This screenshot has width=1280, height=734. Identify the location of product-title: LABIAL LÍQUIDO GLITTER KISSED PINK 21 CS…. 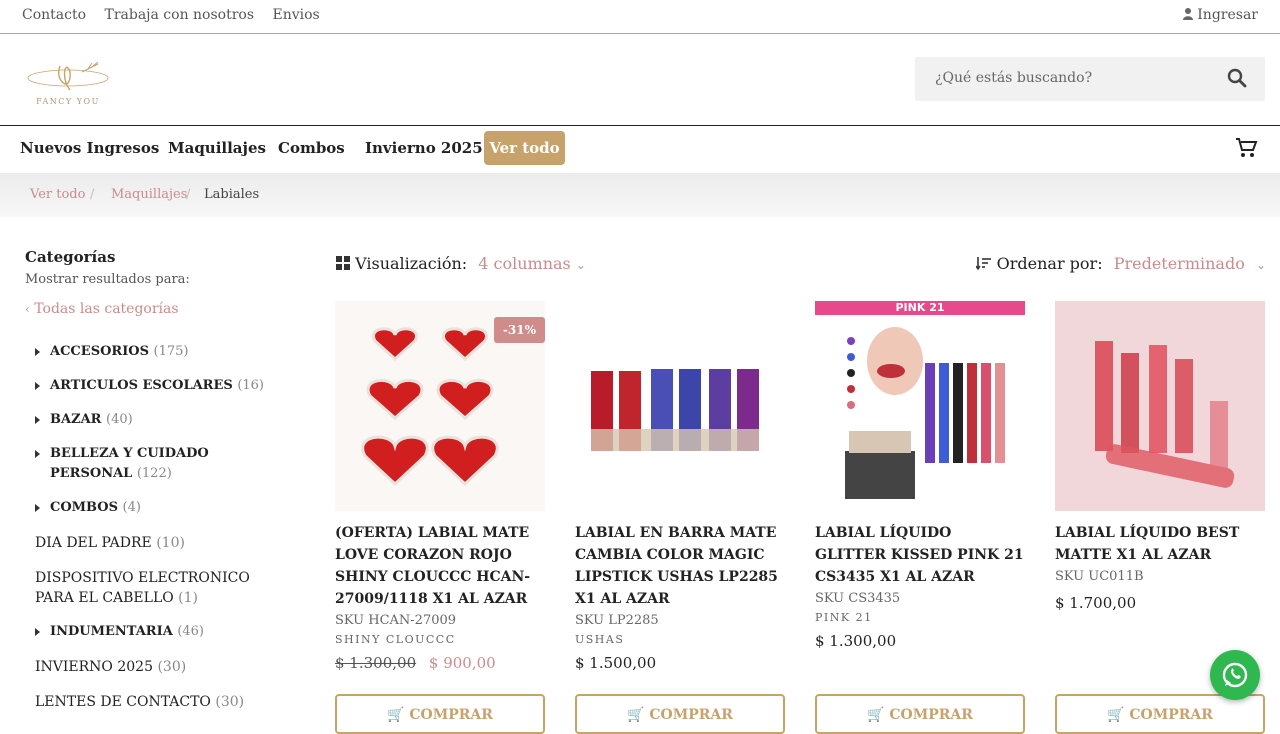
(920, 555).